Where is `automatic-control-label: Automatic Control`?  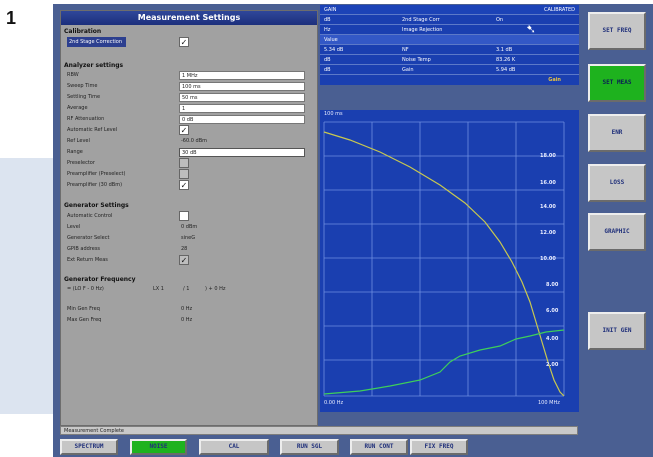 automatic-control-label: Automatic Control is located at coordinates (90, 216).